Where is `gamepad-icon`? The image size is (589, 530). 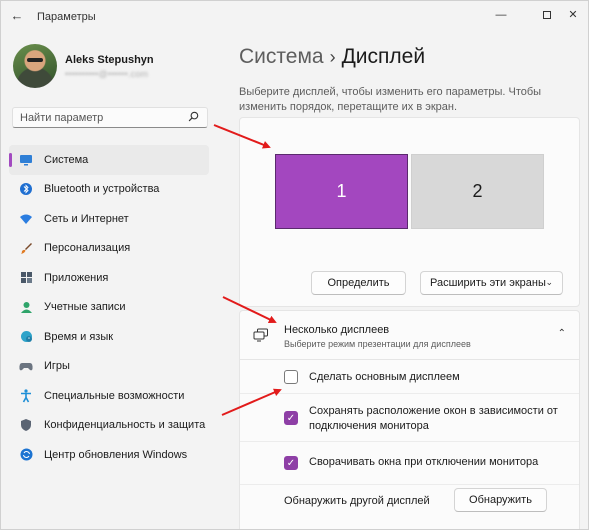
gamepad-icon is located at coordinates (26, 366).